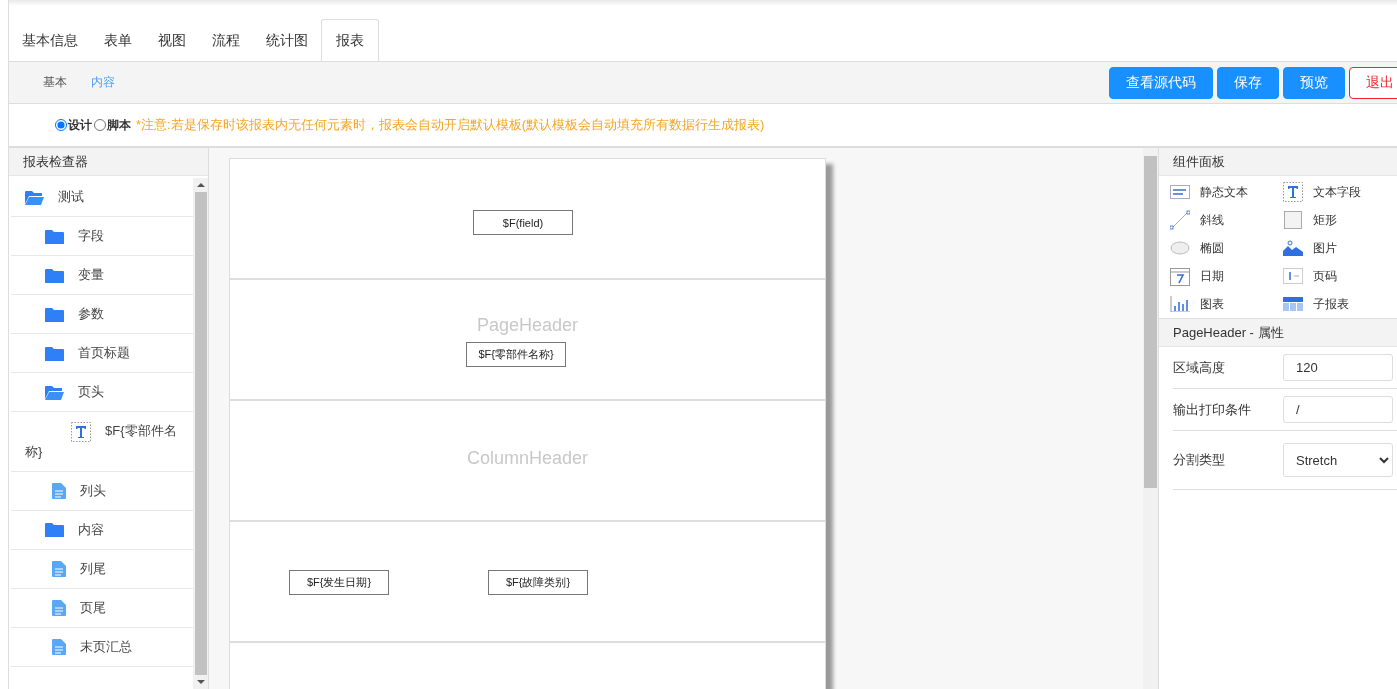 The height and width of the screenshot is (689, 1397). I want to click on palette-item: 图片, so click(1339, 248).